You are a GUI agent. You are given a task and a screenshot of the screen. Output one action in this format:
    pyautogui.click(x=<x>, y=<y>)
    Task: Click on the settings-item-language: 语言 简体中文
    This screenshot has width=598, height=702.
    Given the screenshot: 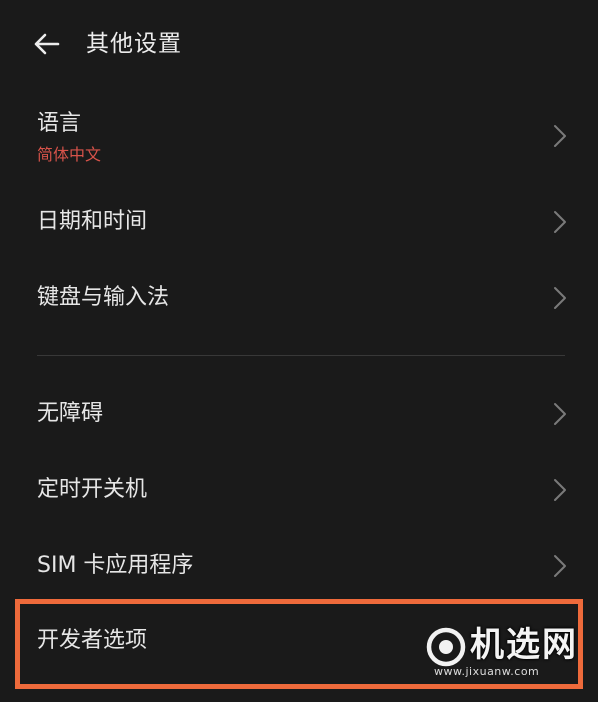 What is the action you would take?
    pyautogui.click(x=299, y=143)
    